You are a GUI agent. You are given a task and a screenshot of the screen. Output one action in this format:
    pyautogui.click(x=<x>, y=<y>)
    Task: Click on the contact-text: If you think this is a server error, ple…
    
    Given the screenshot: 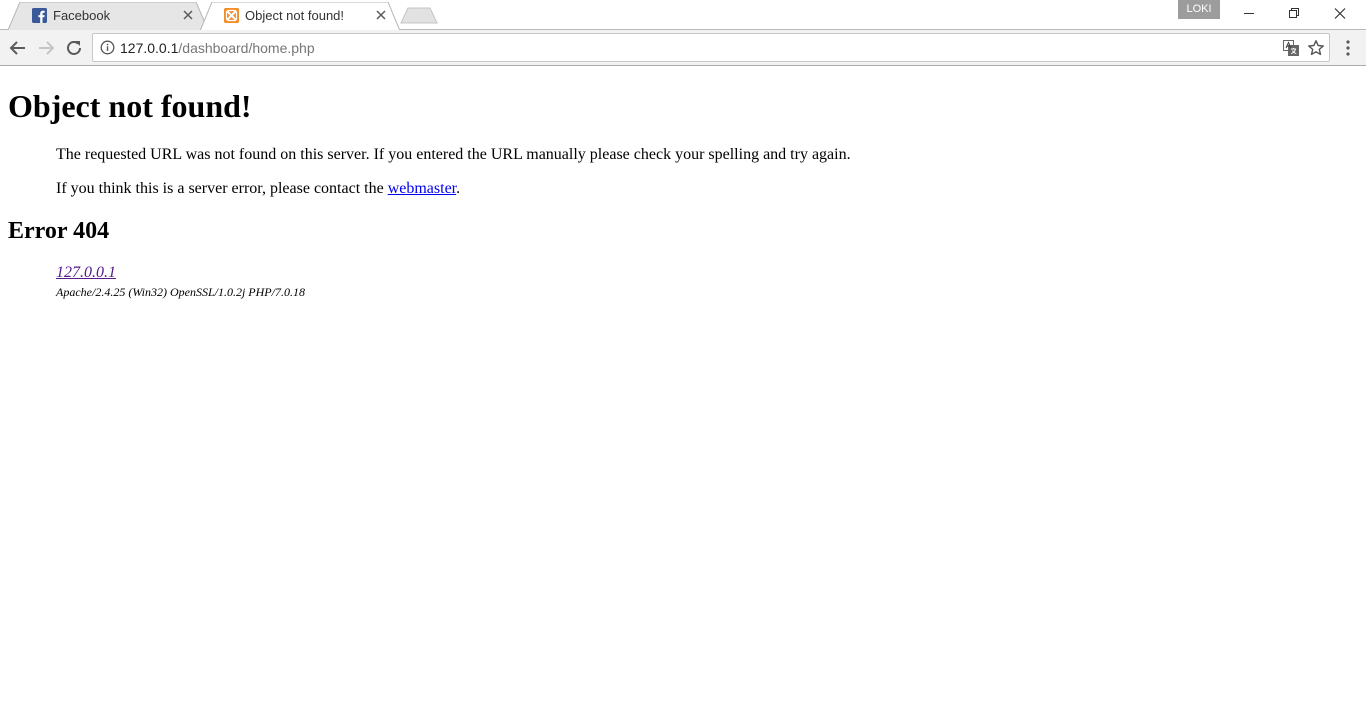 What is the action you would take?
    pyautogui.click(x=222, y=188)
    